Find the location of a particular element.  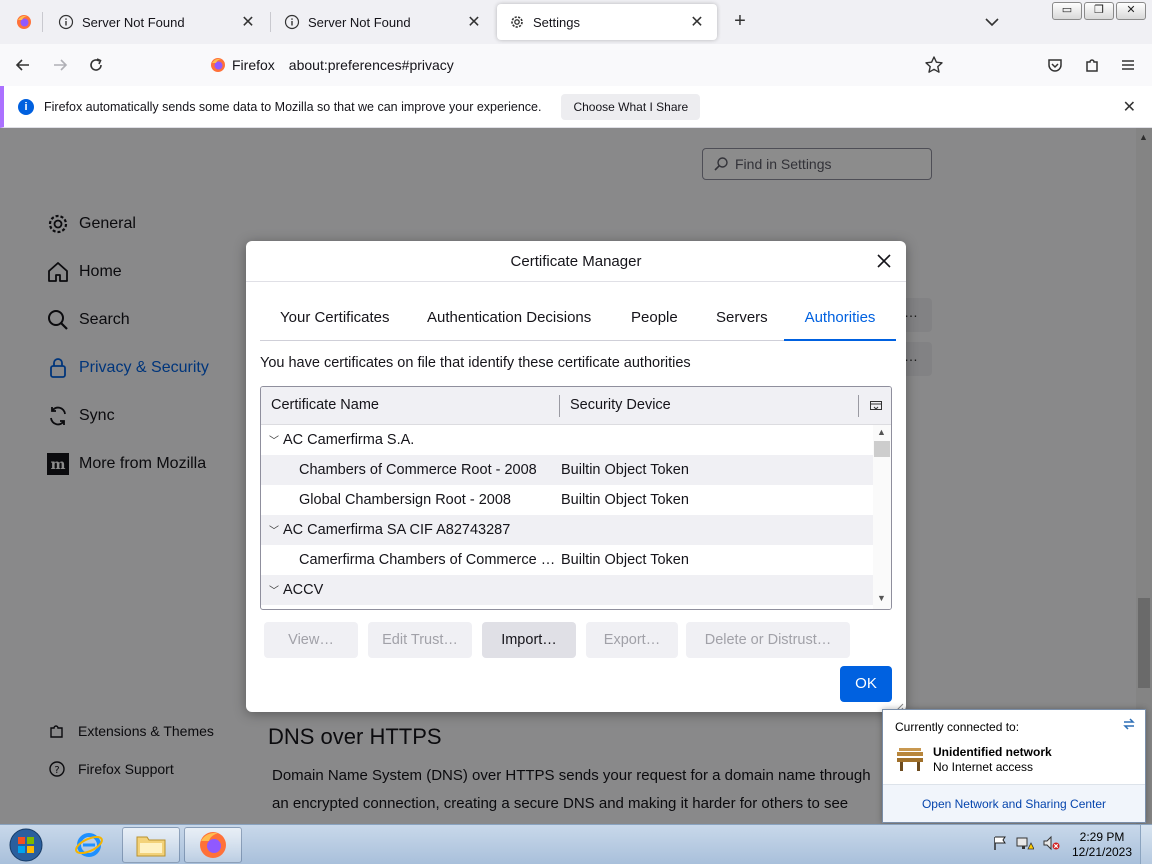

unidentified-network-bench-icon is located at coordinates (910, 759).